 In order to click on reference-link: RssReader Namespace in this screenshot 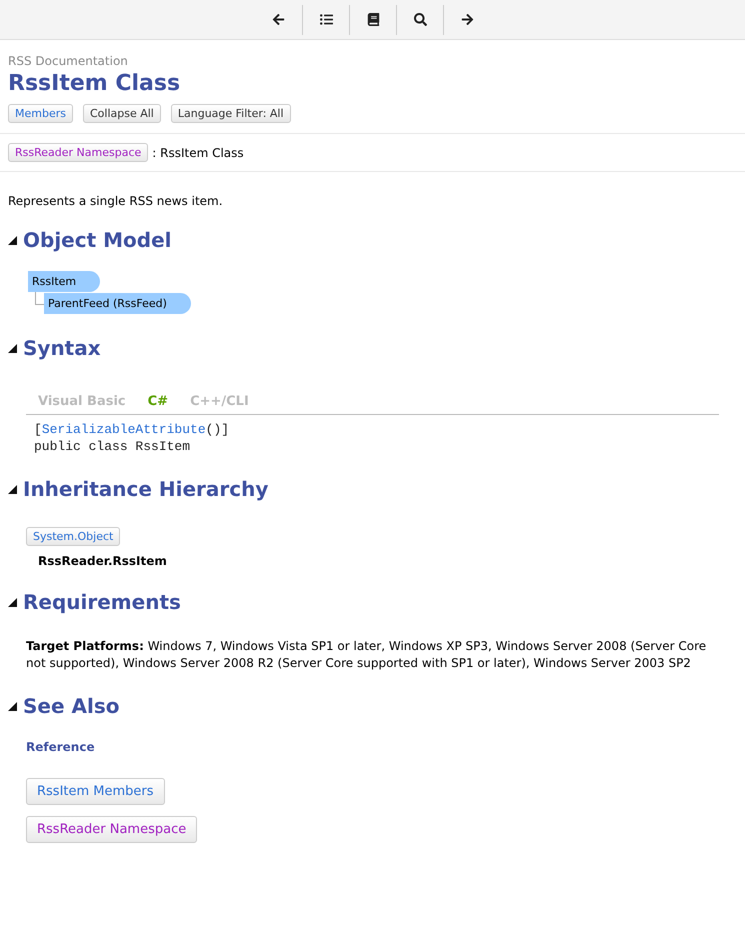, I will do `click(112, 829)`.